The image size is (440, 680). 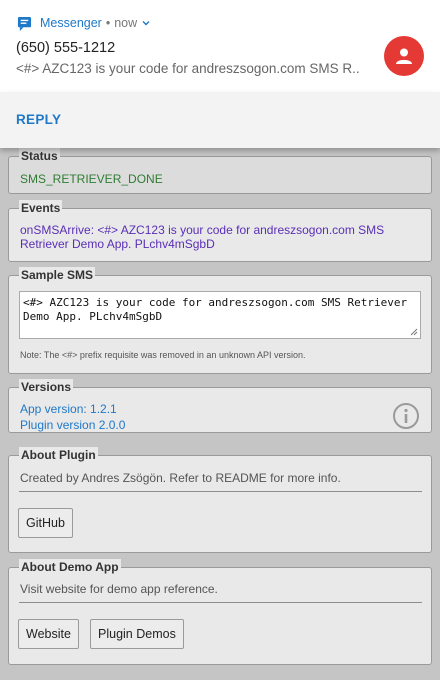 What do you see at coordinates (45, 523) in the screenshot?
I see `github-button: GitHub` at bounding box center [45, 523].